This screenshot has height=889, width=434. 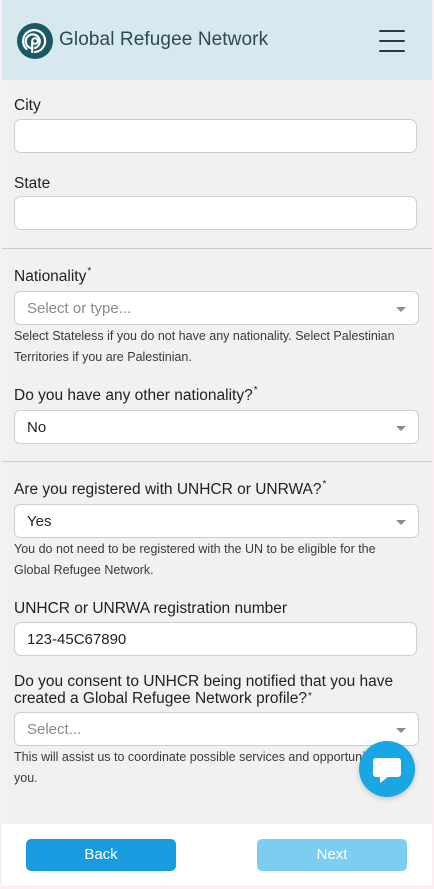 I want to click on nationality-label: Nationality*, so click(x=53, y=276).